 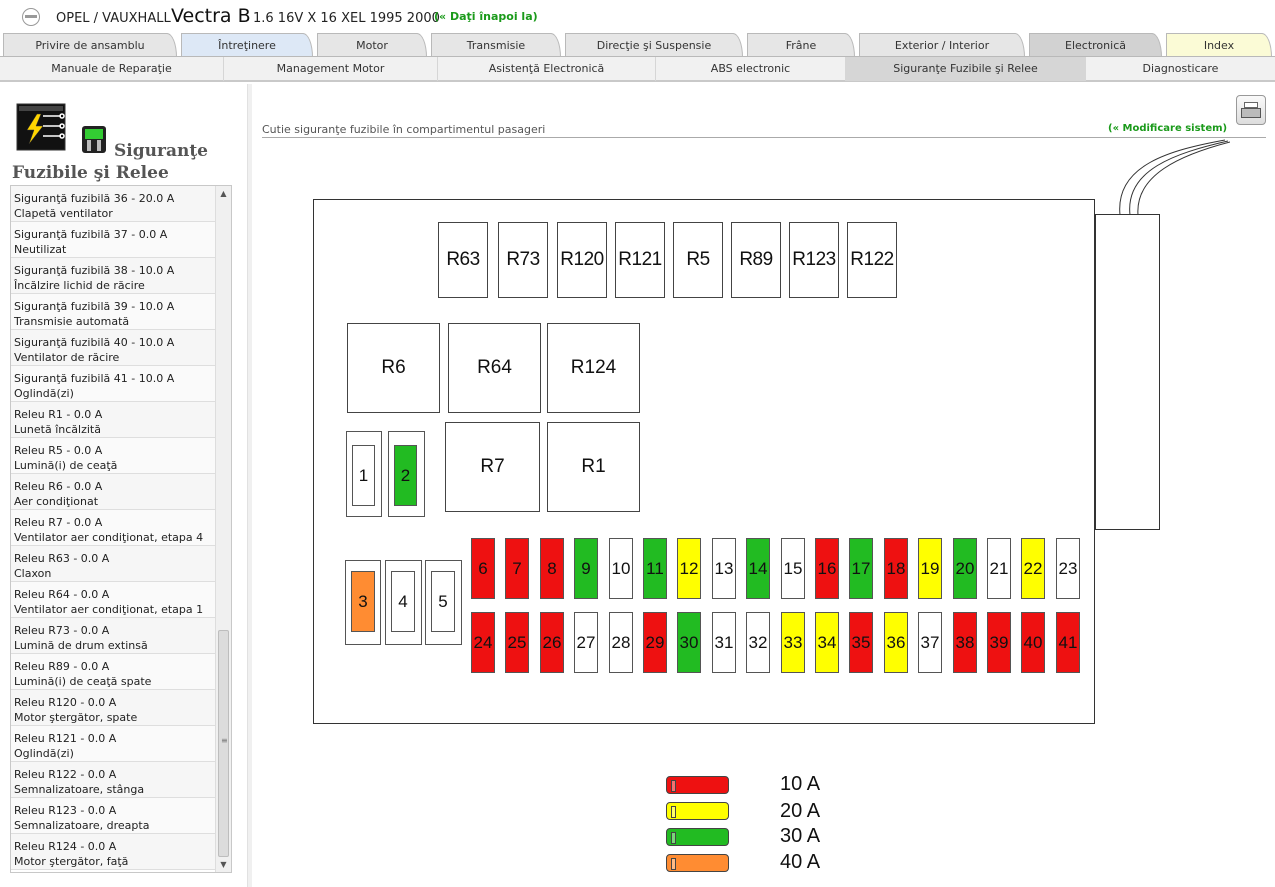 What do you see at coordinates (363, 601) in the screenshot?
I see `fuse-3: 3` at bounding box center [363, 601].